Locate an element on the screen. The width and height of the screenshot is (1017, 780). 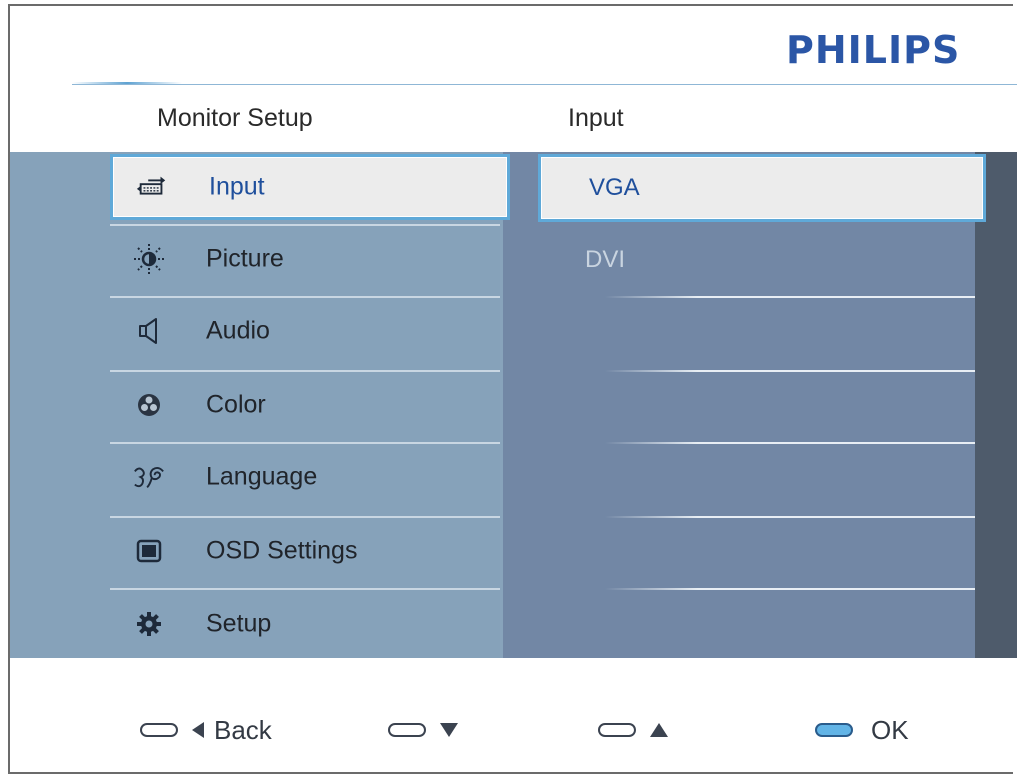
submenu-item-label: DVI is located at coordinates (605, 259).